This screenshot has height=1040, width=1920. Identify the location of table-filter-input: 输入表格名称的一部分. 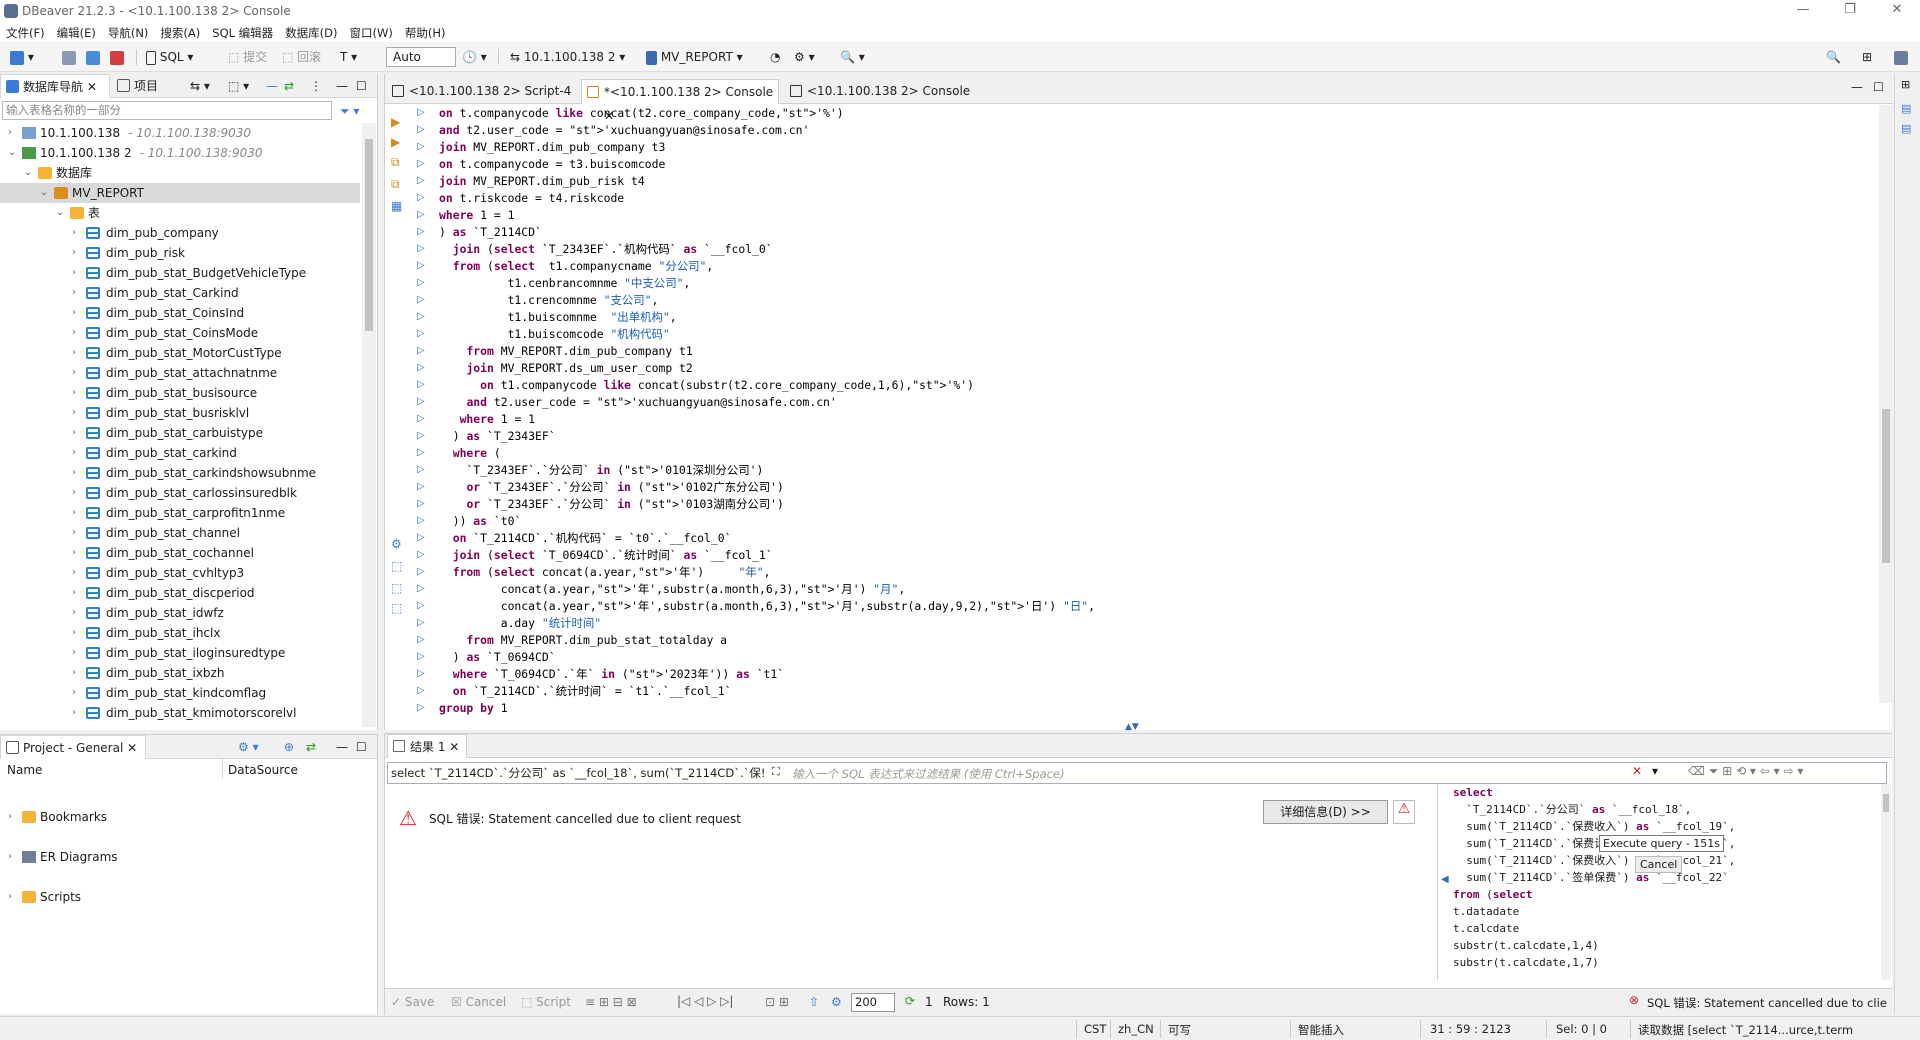
(167, 110).